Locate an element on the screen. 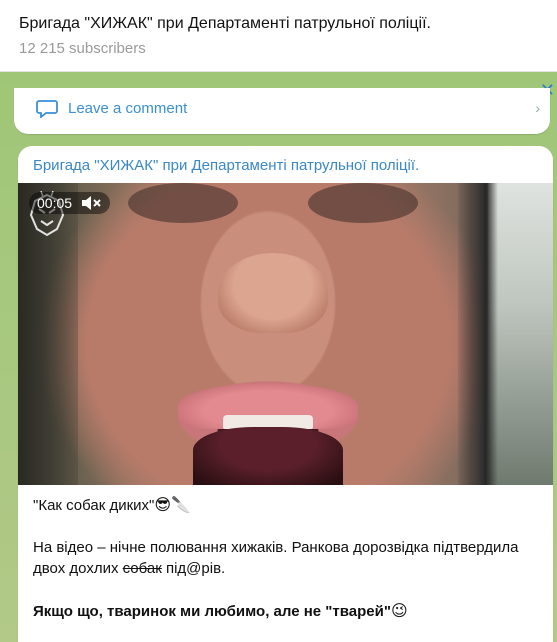  comment-icon is located at coordinates (47, 109).